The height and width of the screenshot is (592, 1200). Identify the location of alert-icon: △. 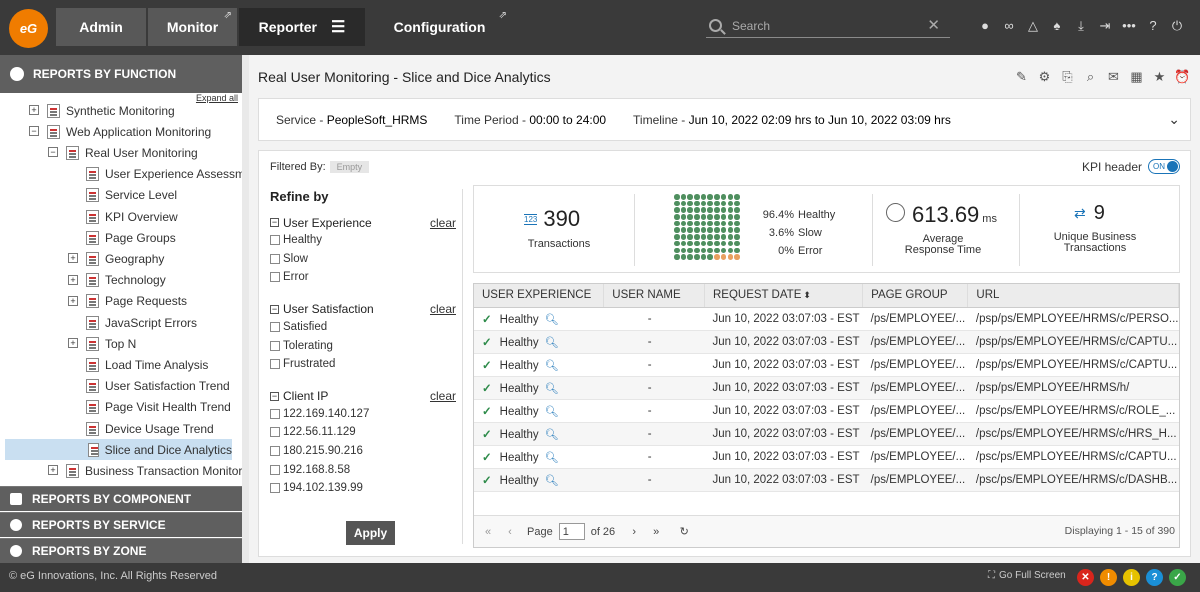
(1033, 26).